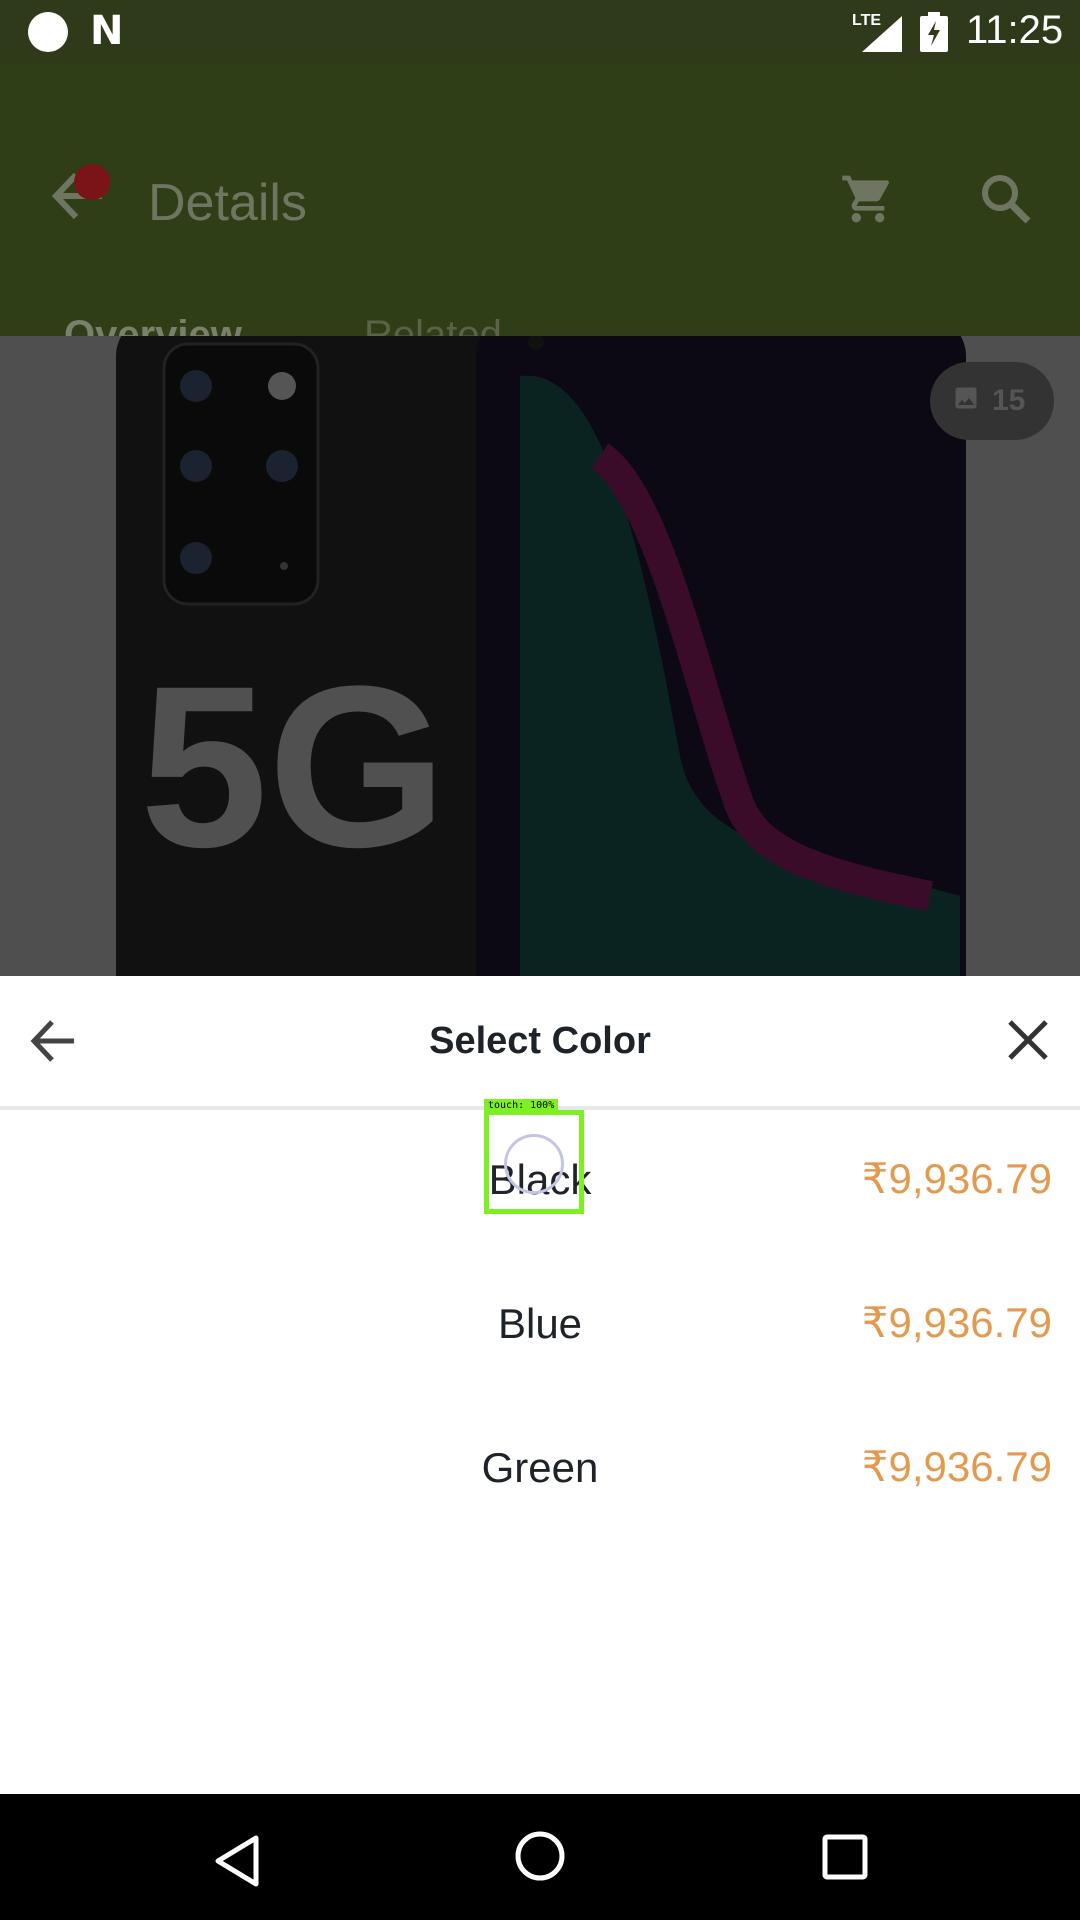 This screenshot has width=1080, height=1920. Describe the element at coordinates (1006, 199) in the screenshot. I see `search-icon` at that location.